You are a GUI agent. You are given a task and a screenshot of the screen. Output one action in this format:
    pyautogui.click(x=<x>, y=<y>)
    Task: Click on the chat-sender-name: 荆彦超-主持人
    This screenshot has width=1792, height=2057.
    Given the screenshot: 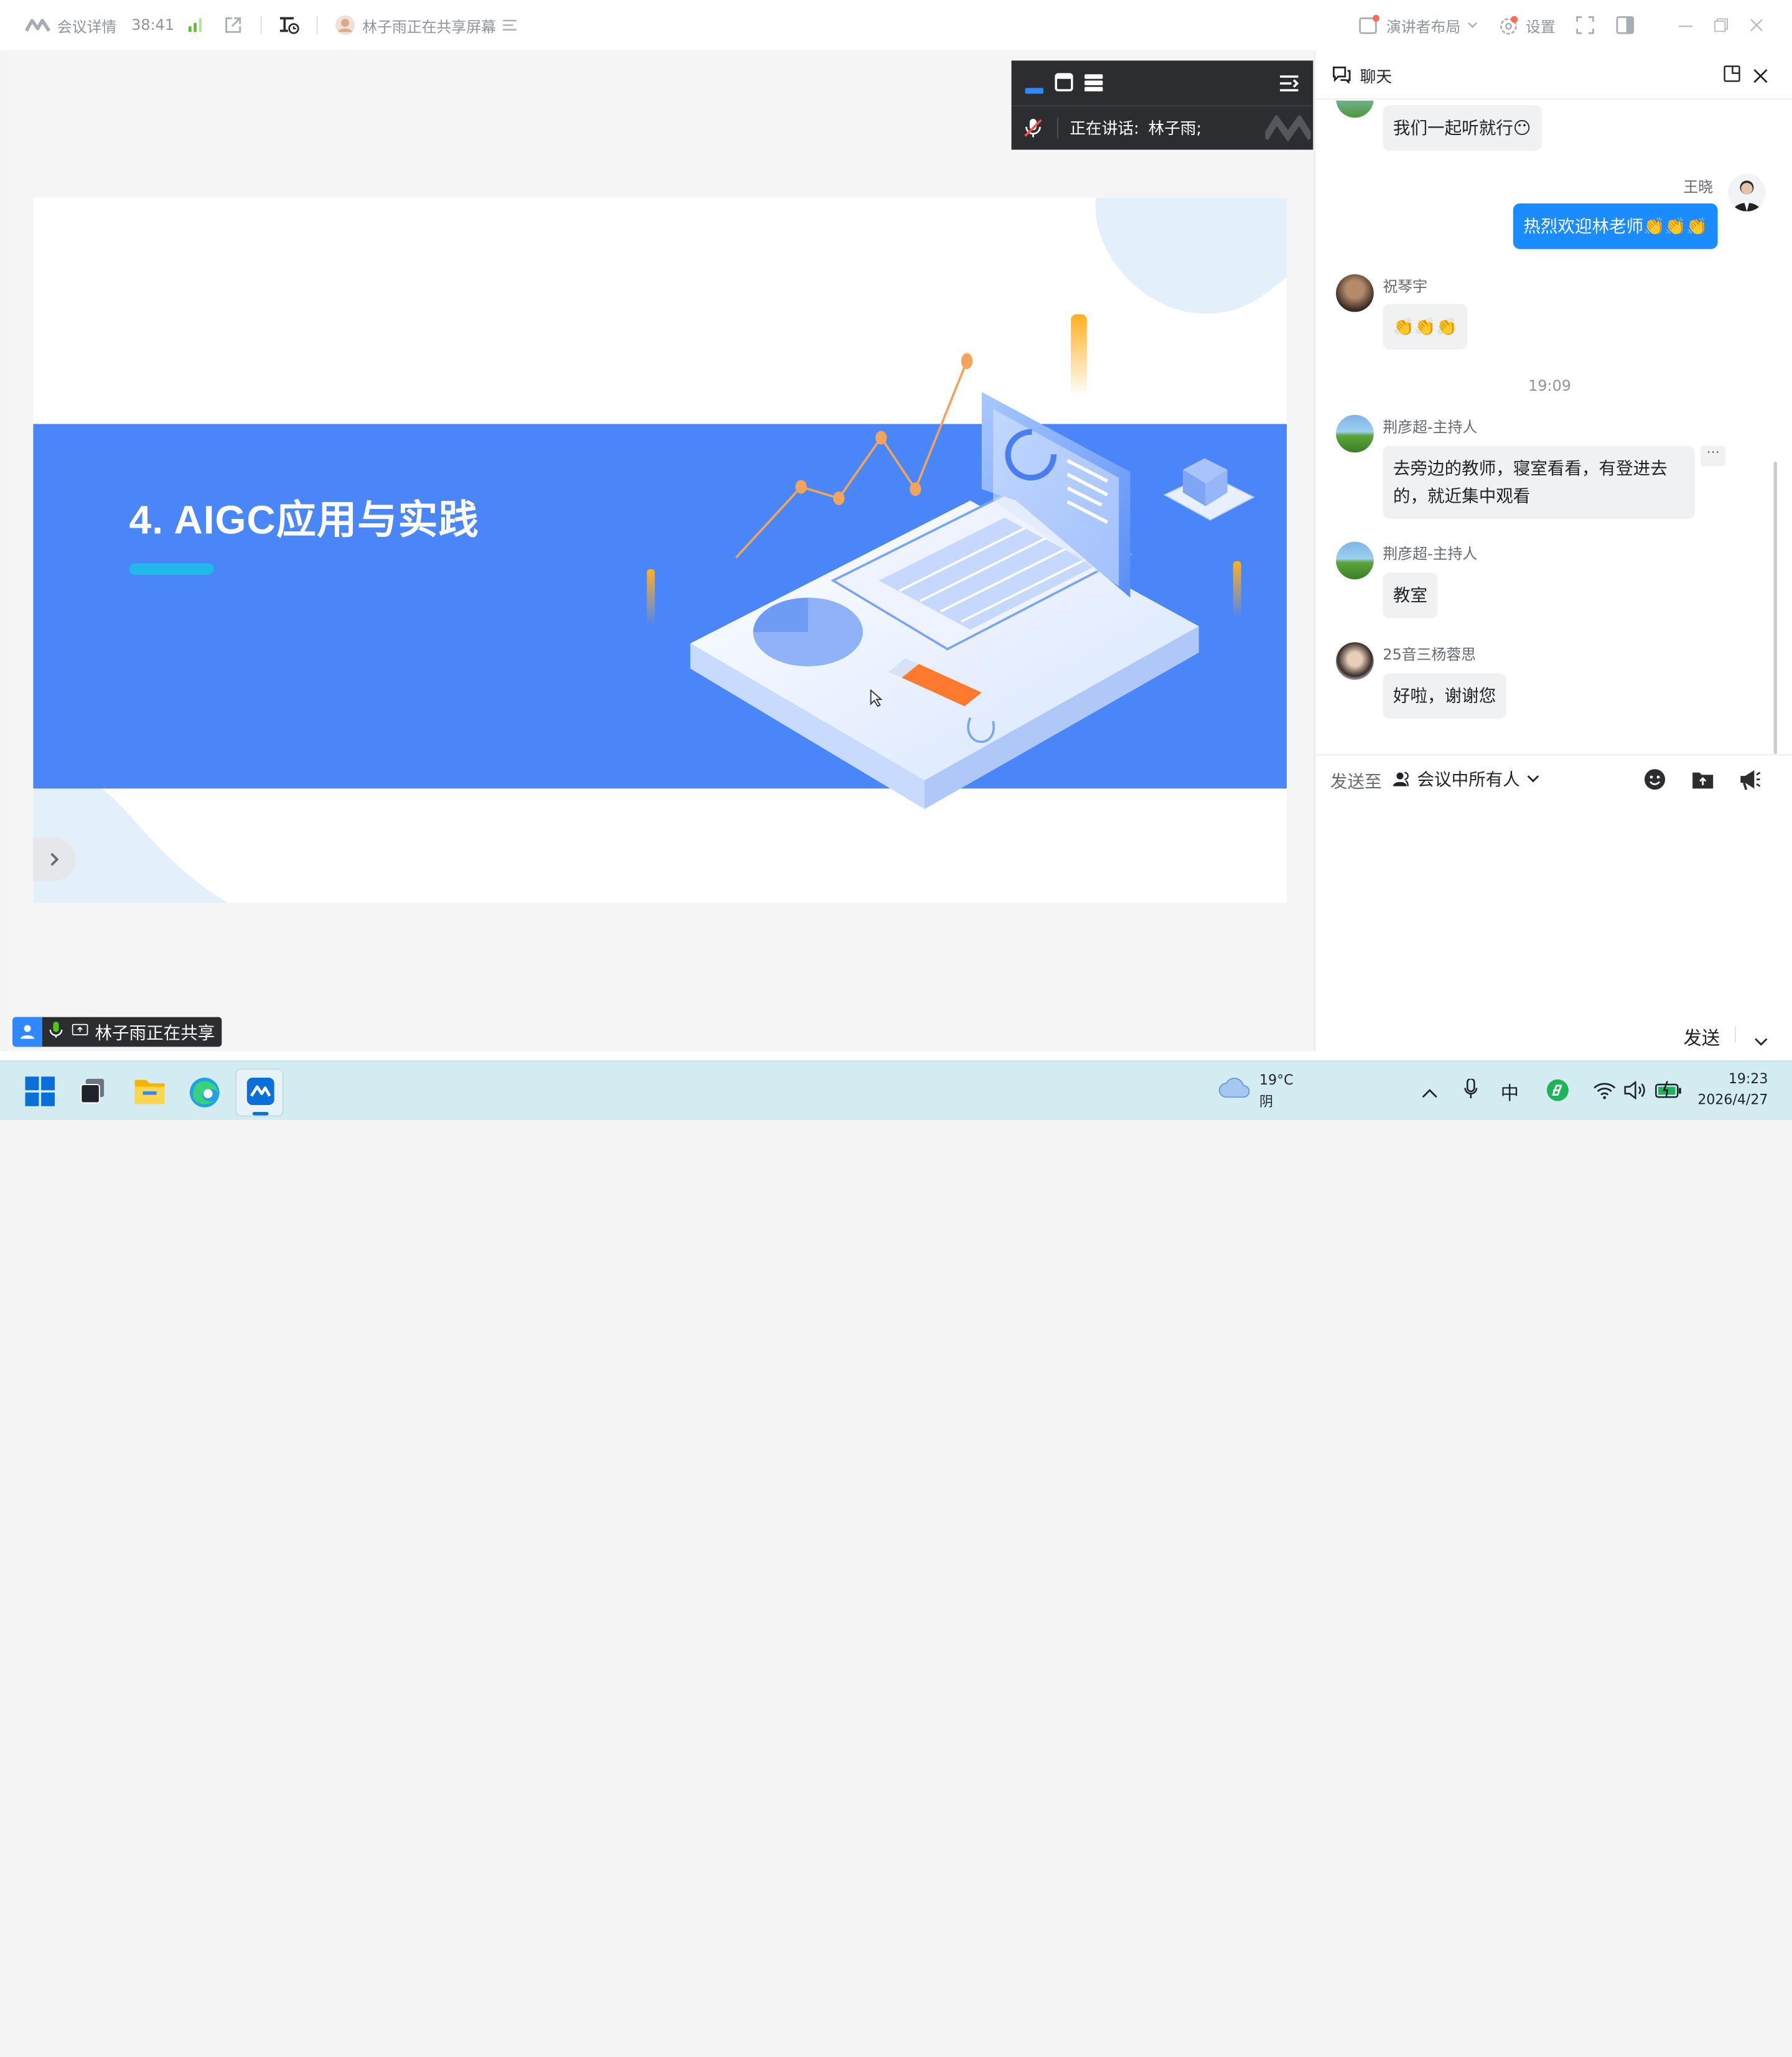 What is the action you would take?
    pyautogui.click(x=1431, y=555)
    